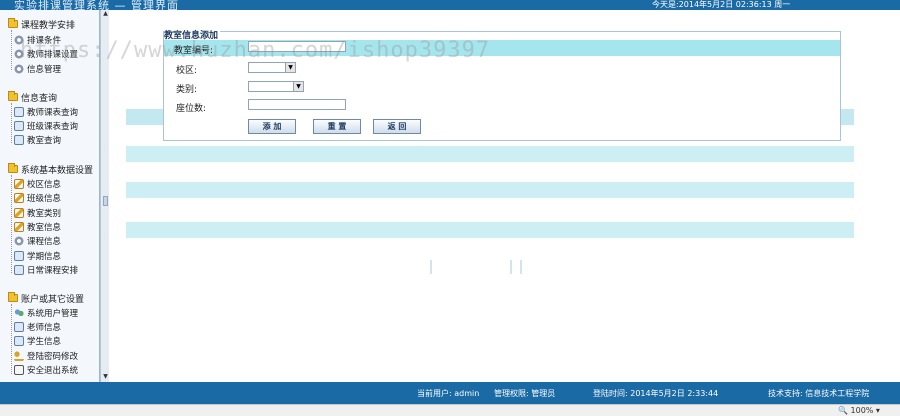 The width and height of the screenshot is (900, 416). I want to click on campus-select: ▼, so click(272, 67).